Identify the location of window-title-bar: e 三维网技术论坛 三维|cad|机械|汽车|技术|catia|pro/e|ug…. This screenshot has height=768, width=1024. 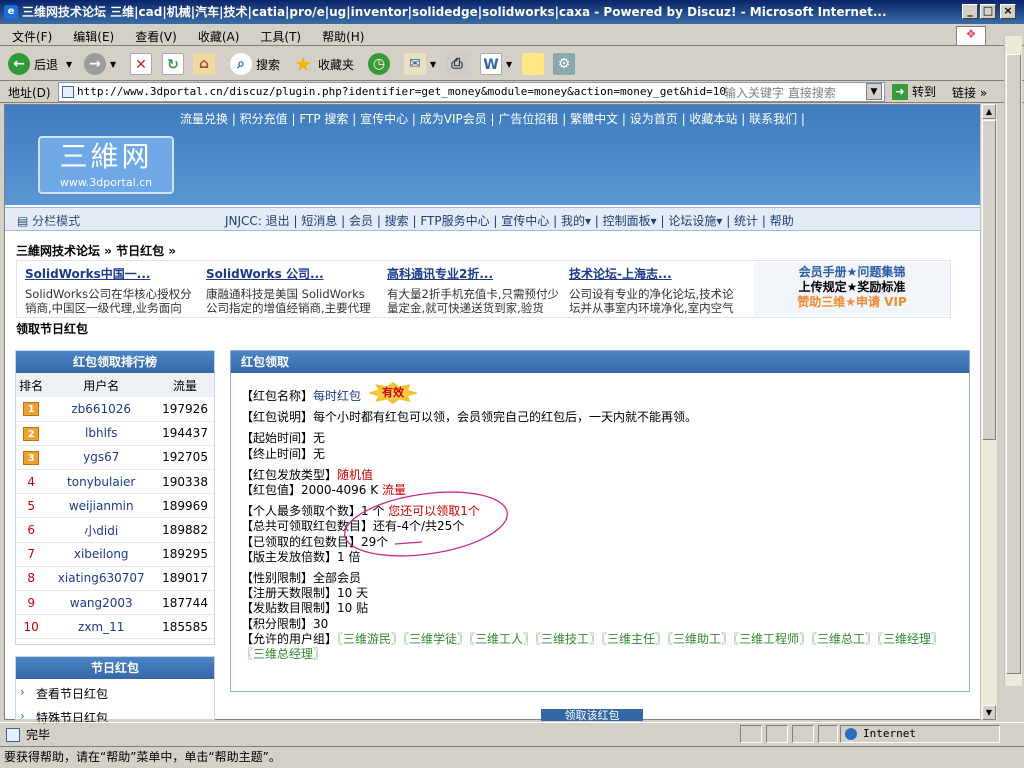
(512, 12).